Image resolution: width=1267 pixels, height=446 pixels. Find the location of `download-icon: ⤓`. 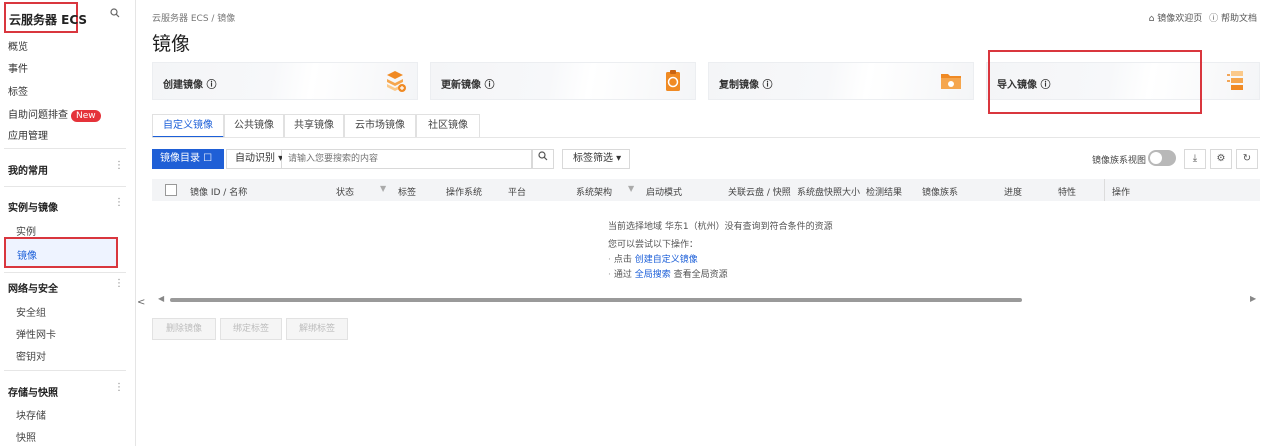

download-icon: ⤓ is located at coordinates (1195, 158).